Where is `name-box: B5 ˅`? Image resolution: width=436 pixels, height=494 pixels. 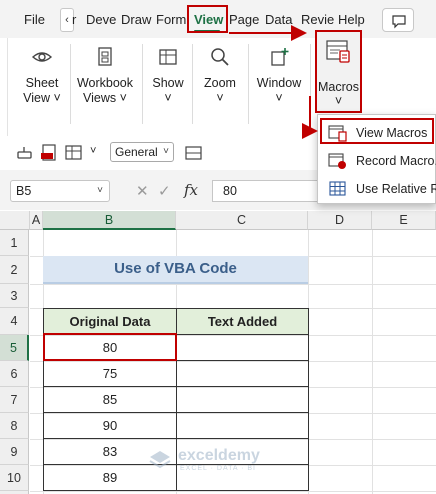 name-box: B5 ˅ is located at coordinates (60, 191).